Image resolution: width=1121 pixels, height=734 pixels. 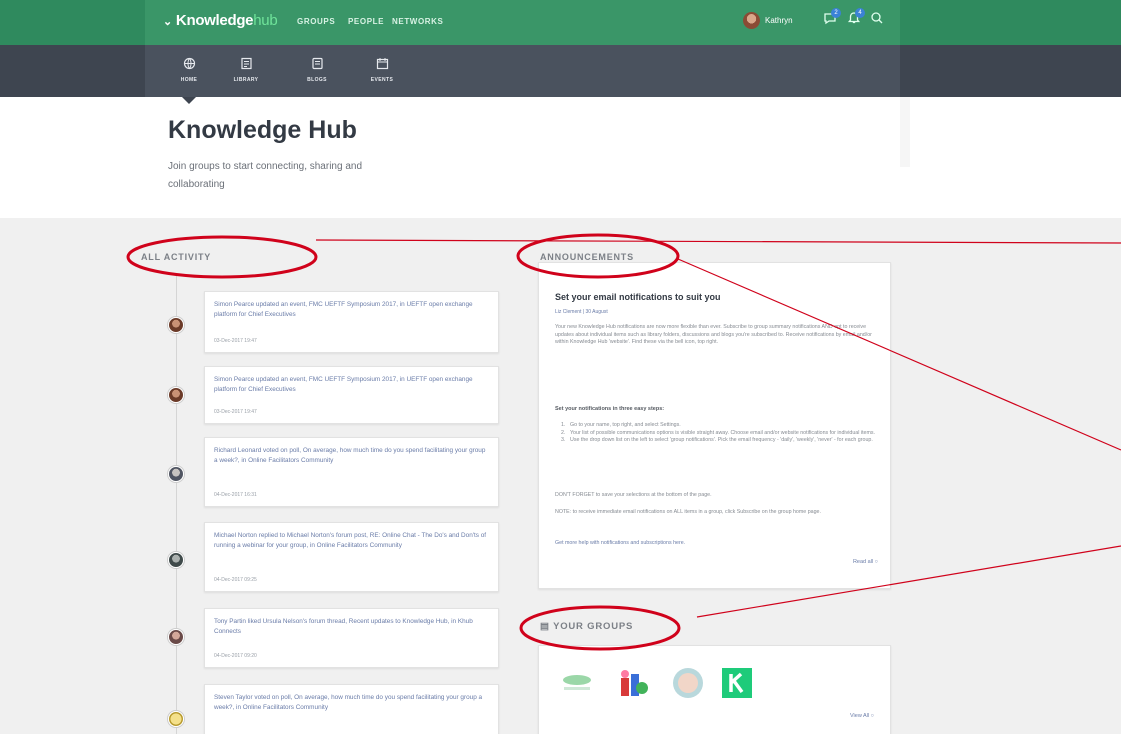 What do you see at coordinates (545, 626) in the screenshot?
I see `groups-icon: ▤` at bounding box center [545, 626].